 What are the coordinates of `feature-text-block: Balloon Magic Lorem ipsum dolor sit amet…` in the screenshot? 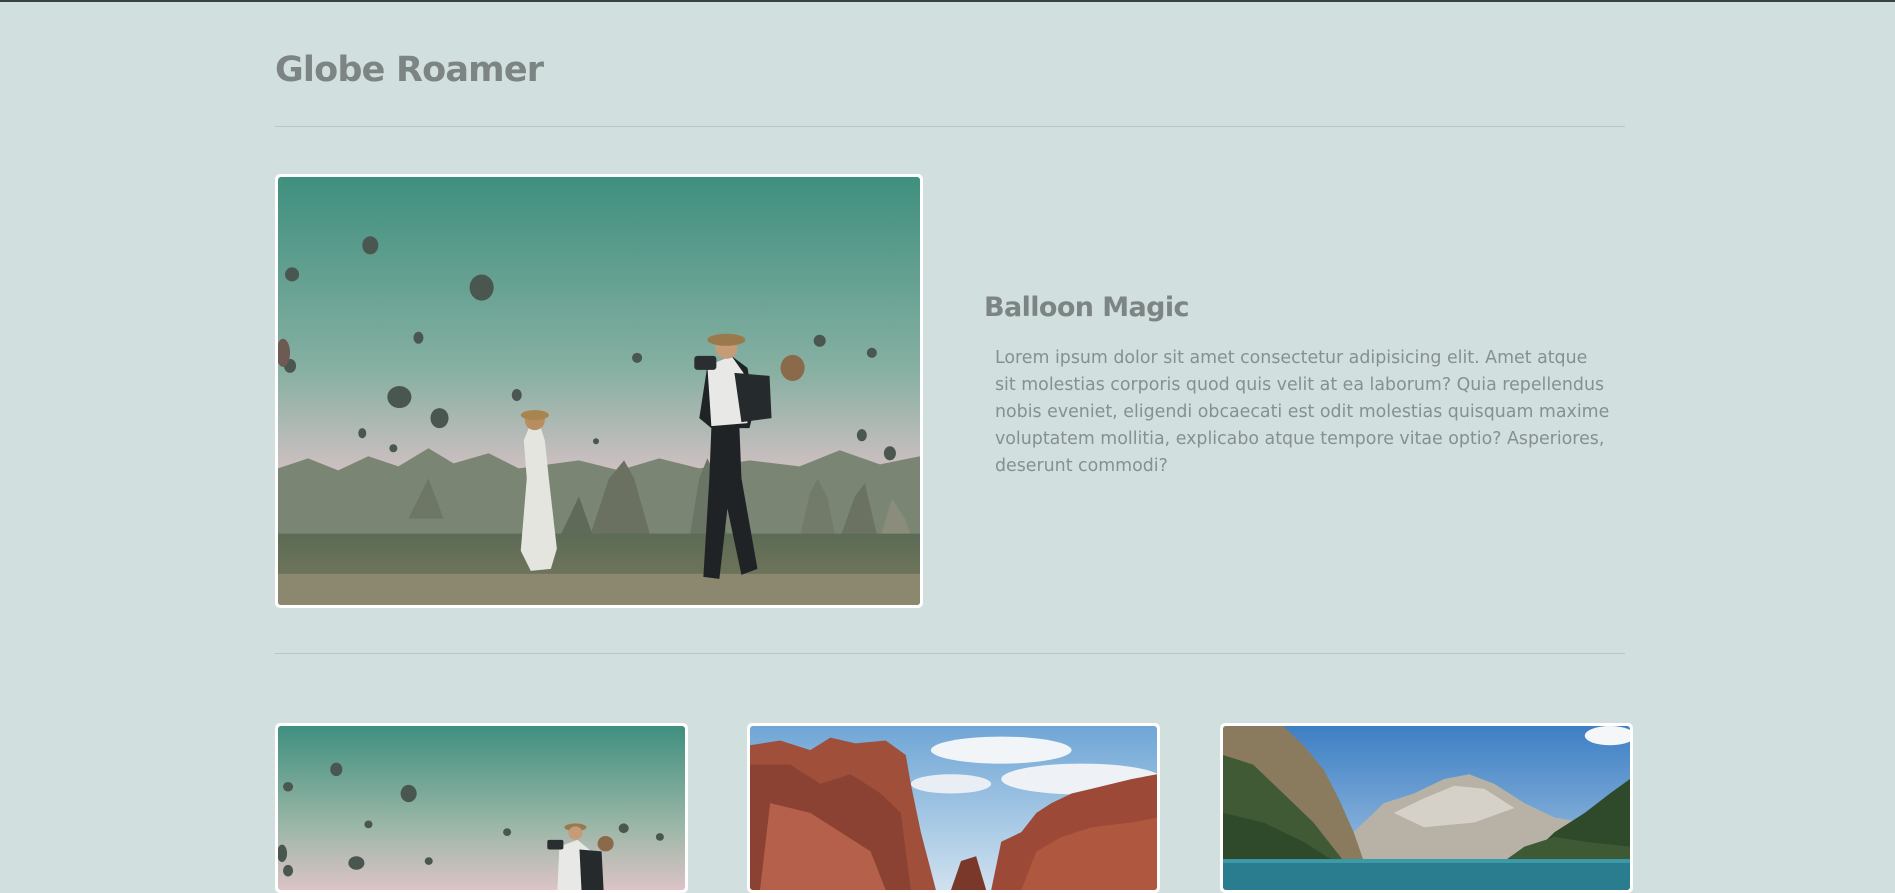 It's located at (1299, 386).